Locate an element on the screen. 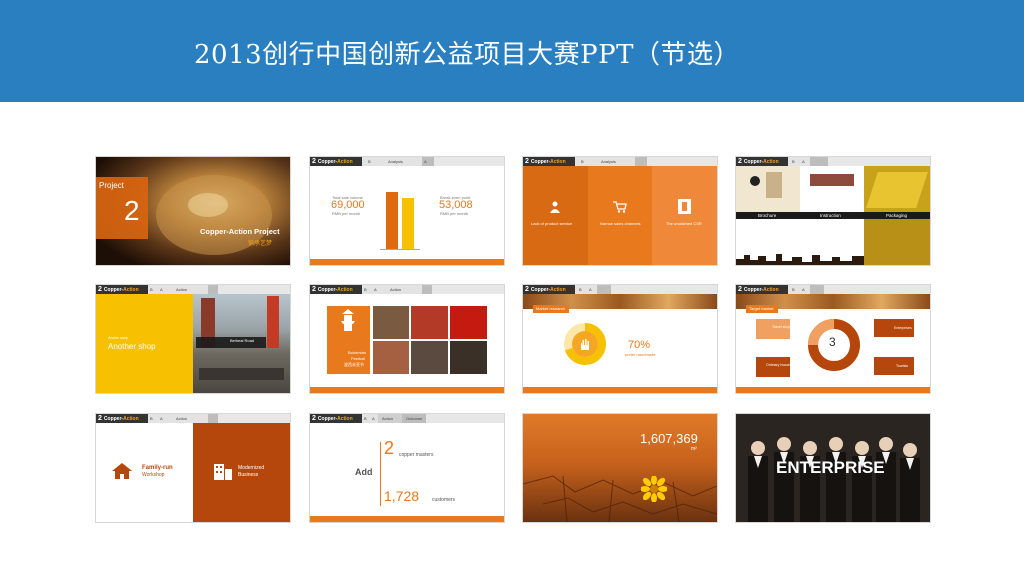  right-title: Modernized is located at coordinates (251, 468).